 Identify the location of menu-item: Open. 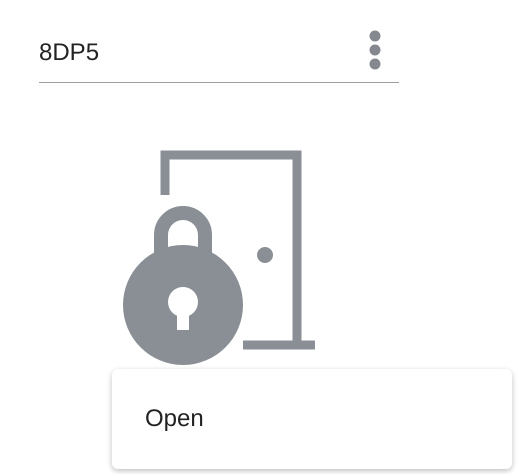
(312, 419).